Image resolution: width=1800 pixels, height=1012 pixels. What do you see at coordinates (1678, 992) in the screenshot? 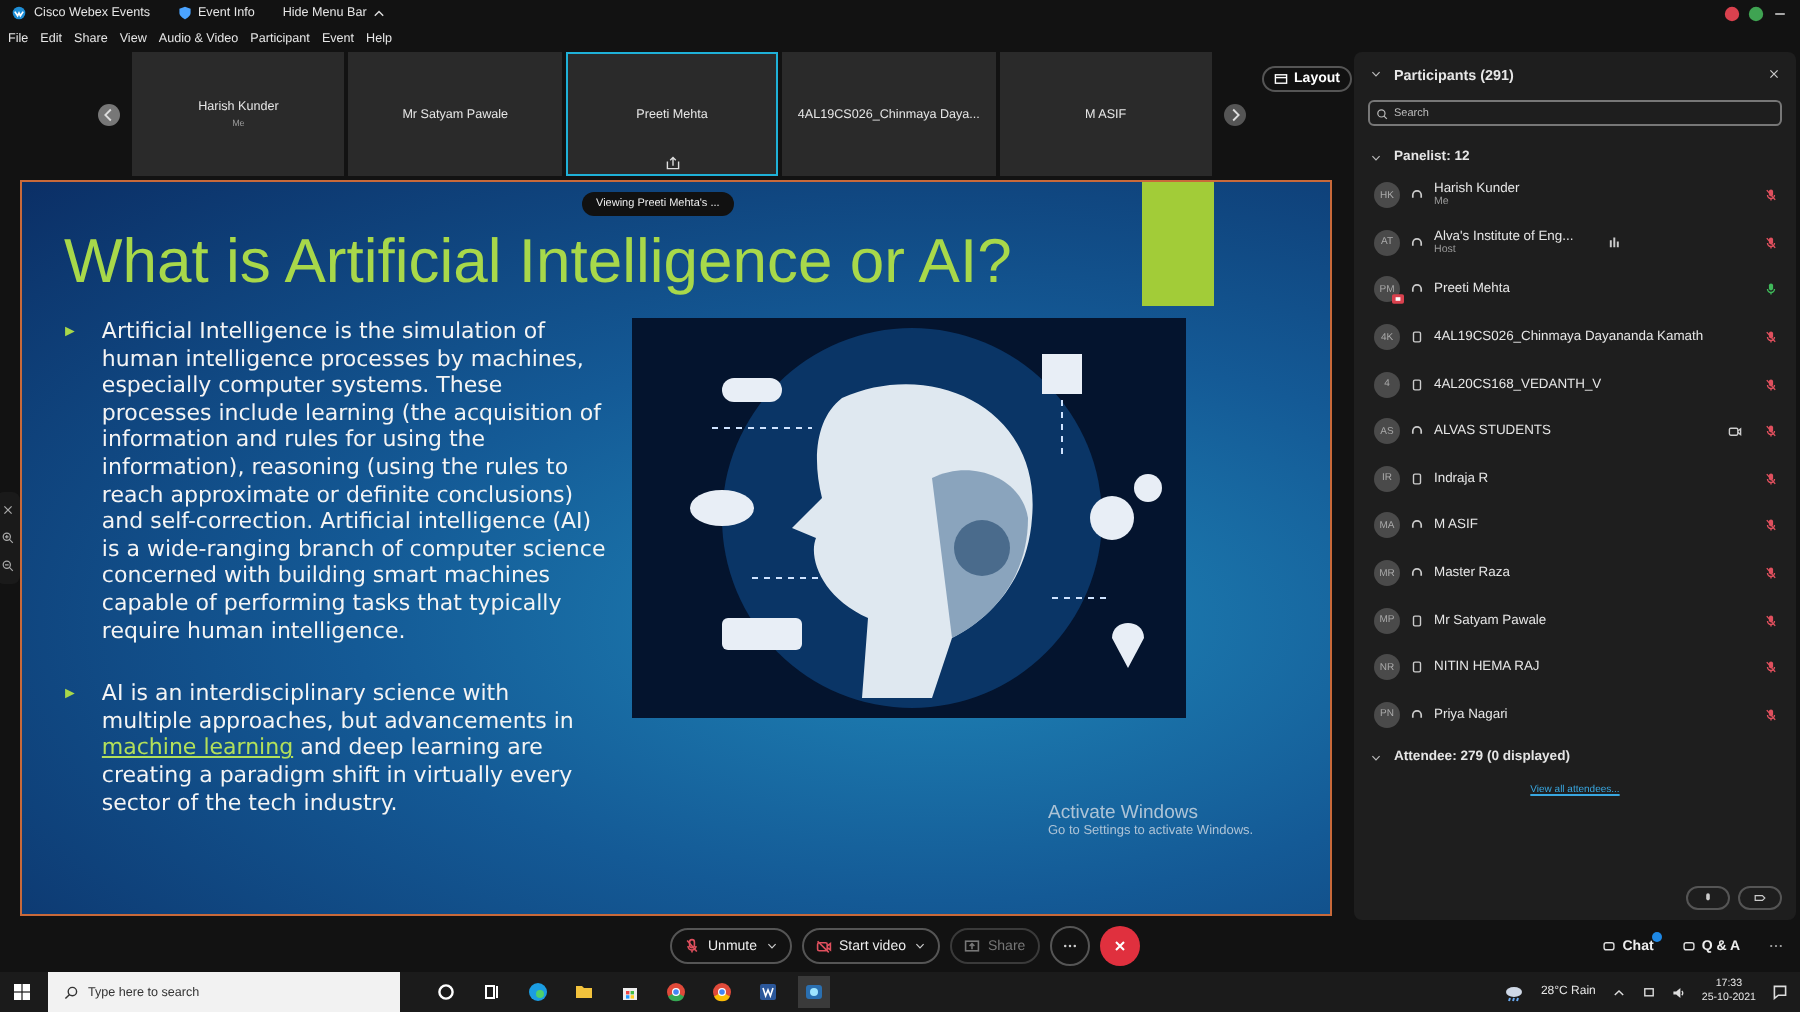
I see `volume-icon` at bounding box center [1678, 992].